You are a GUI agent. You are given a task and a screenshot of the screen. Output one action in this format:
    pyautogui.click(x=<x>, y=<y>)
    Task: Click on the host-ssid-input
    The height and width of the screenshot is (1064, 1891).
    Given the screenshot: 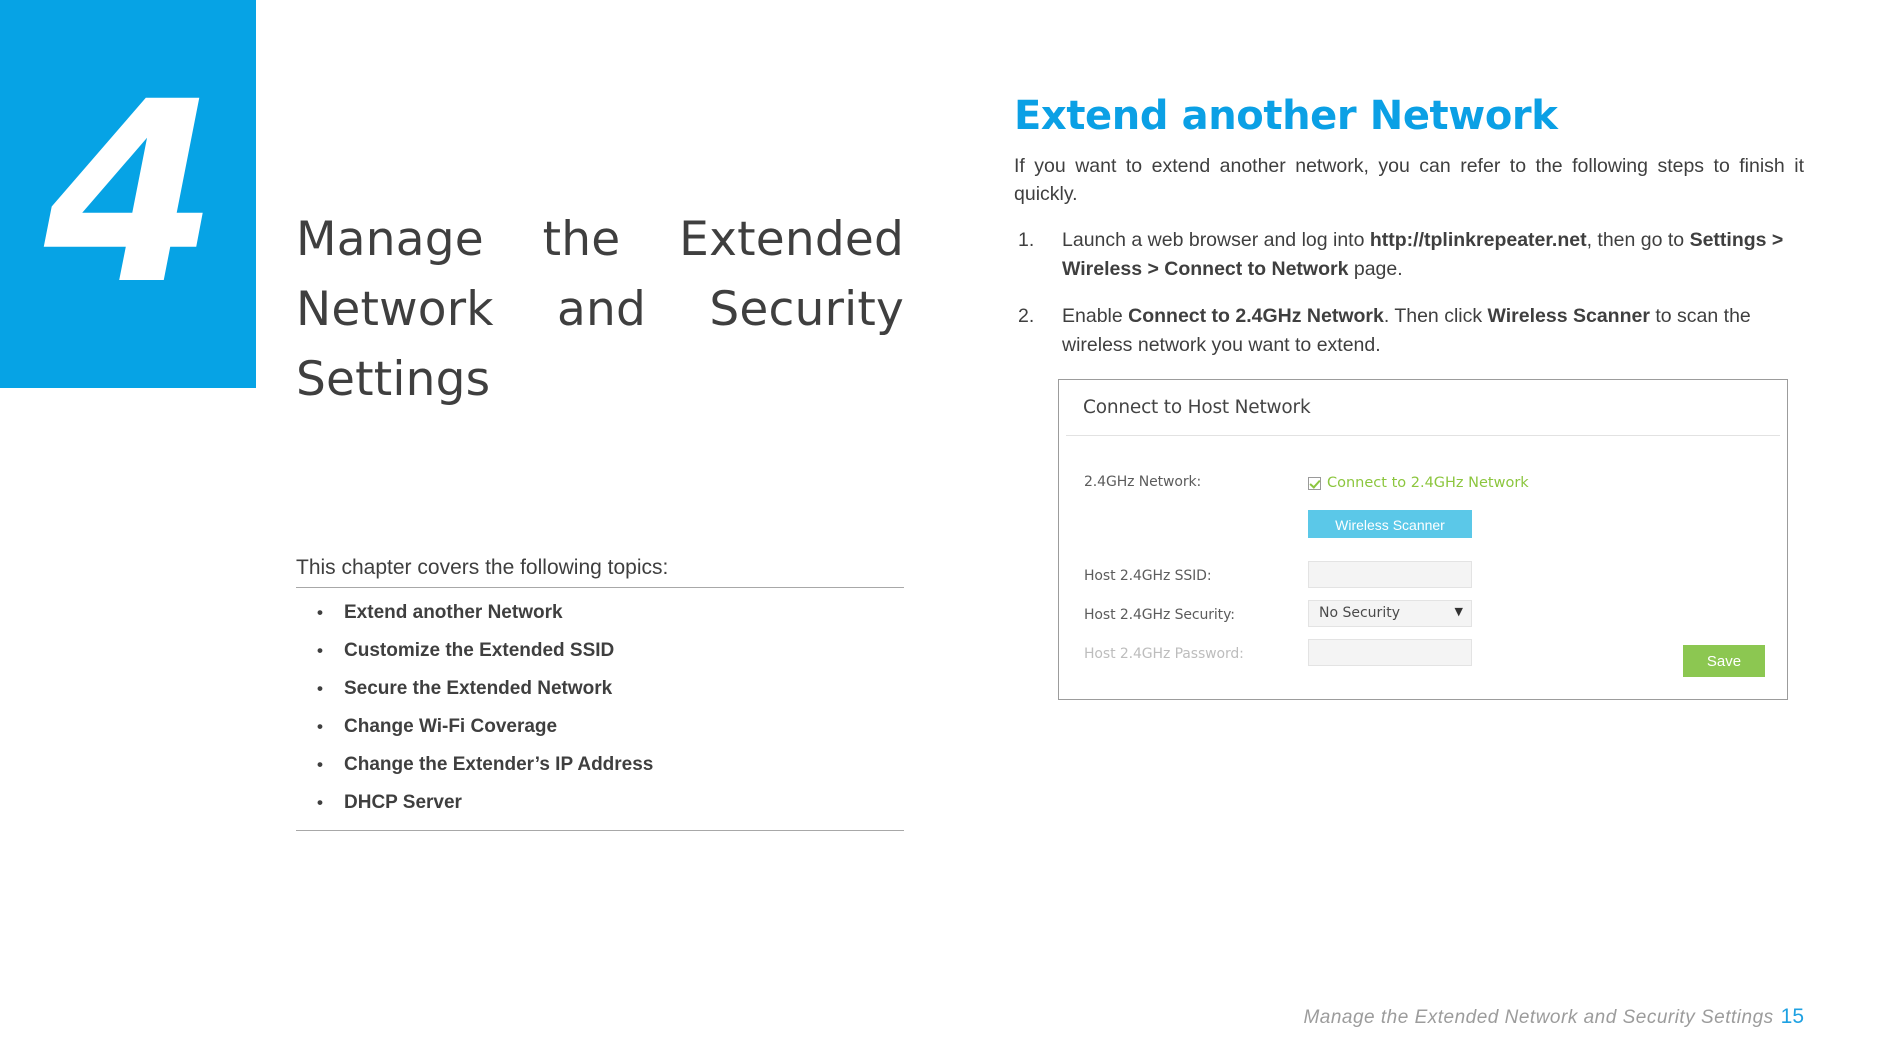 What is the action you would take?
    pyautogui.click(x=1390, y=574)
    